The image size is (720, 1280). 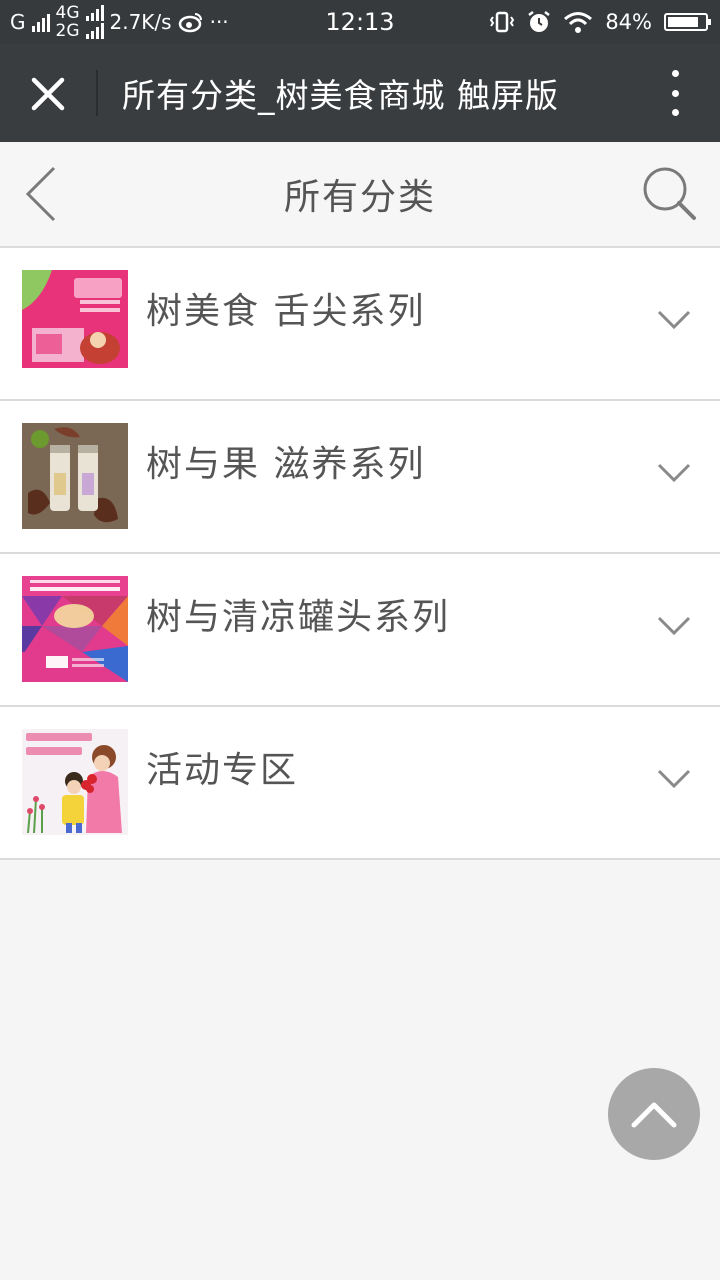 I want to click on dried-fruit-jars-image, so click(x=75, y=476).